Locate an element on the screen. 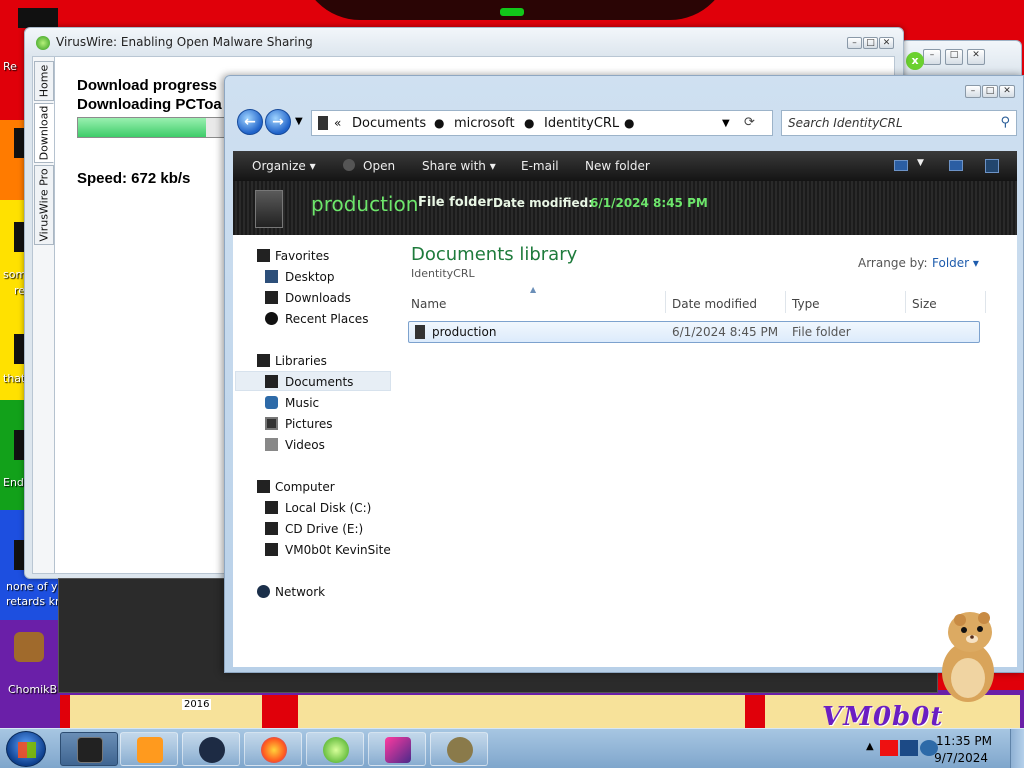 This screenshot has width=1024, height=768. clock-date: 9/7/2024 is located at coordinates (961, 758).